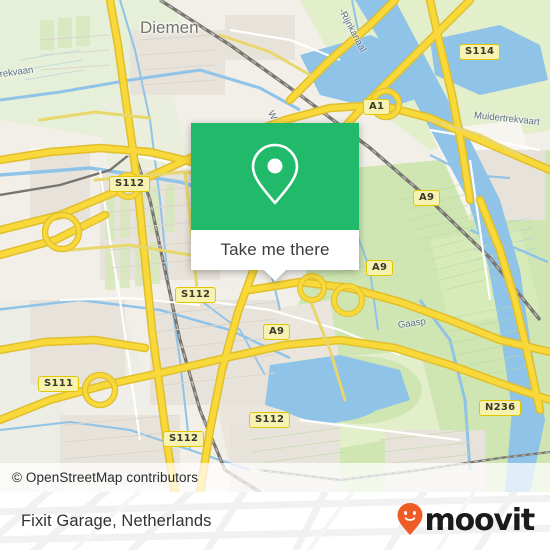  What do you see at coordinates (480, 520) in the screenshot?
I see `moovit-wordmark: moovit` at bounding box center [480, 520].